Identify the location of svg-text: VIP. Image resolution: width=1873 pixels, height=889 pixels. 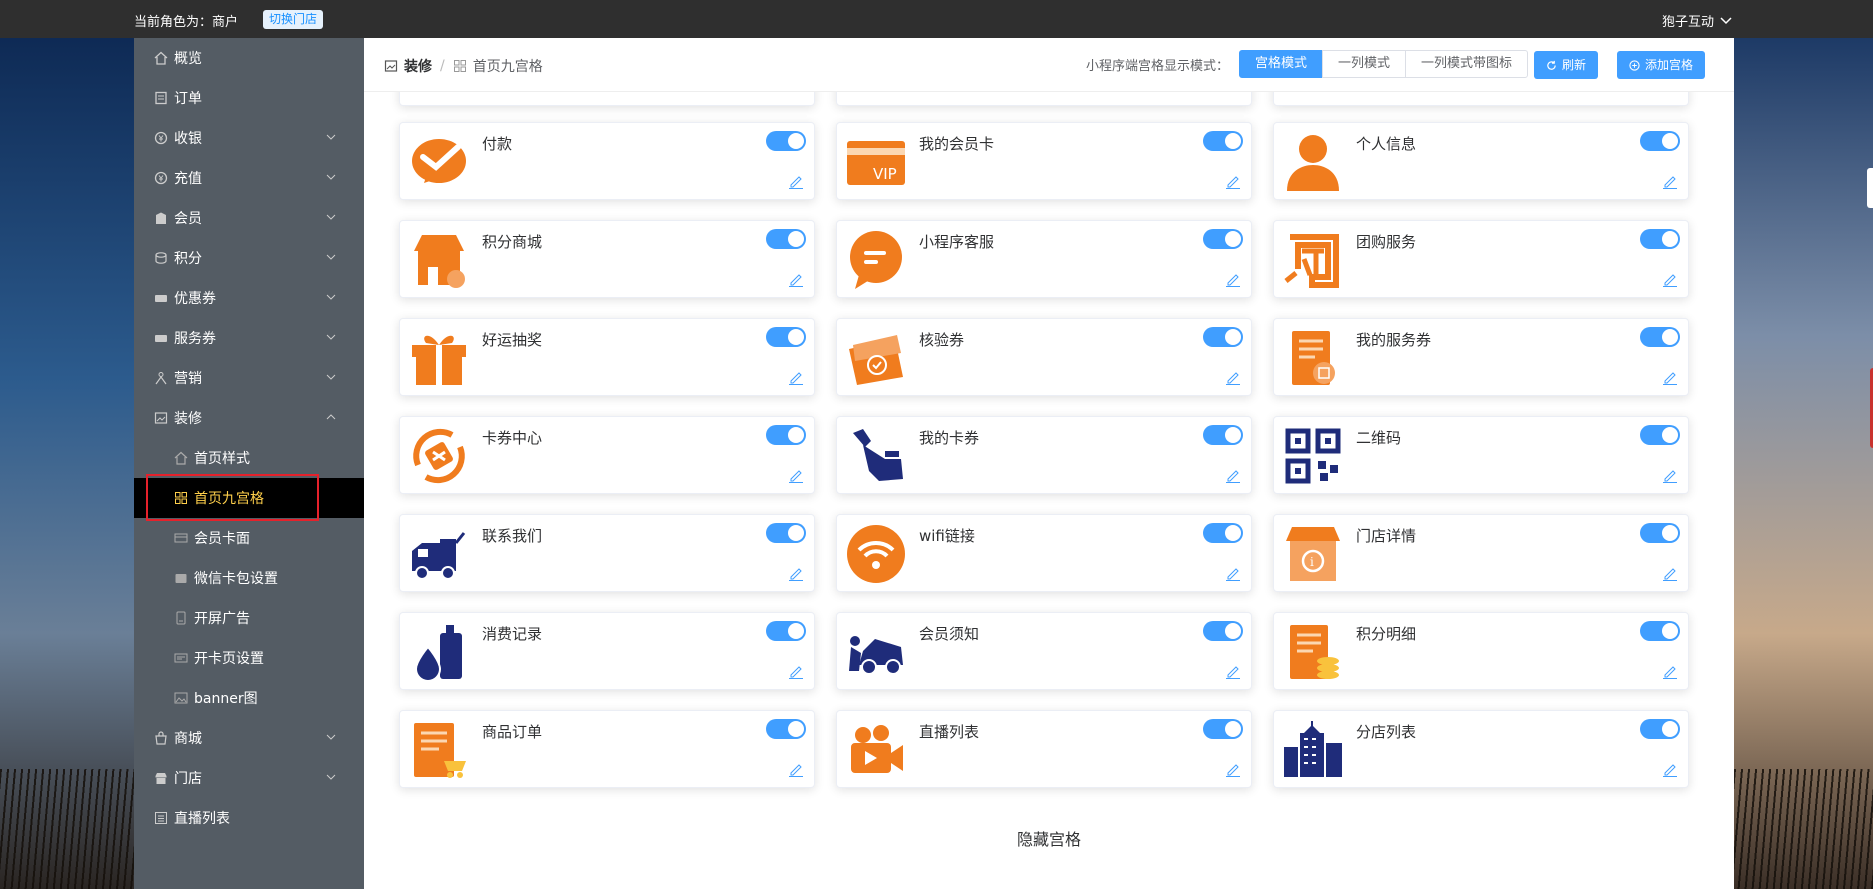
(885, 174).